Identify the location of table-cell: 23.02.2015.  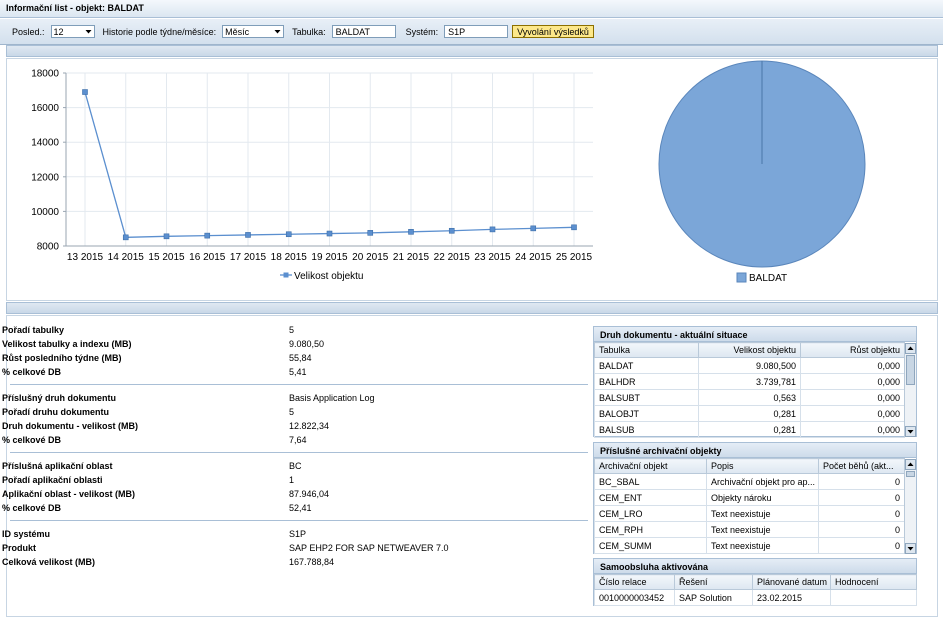
(791, 597).